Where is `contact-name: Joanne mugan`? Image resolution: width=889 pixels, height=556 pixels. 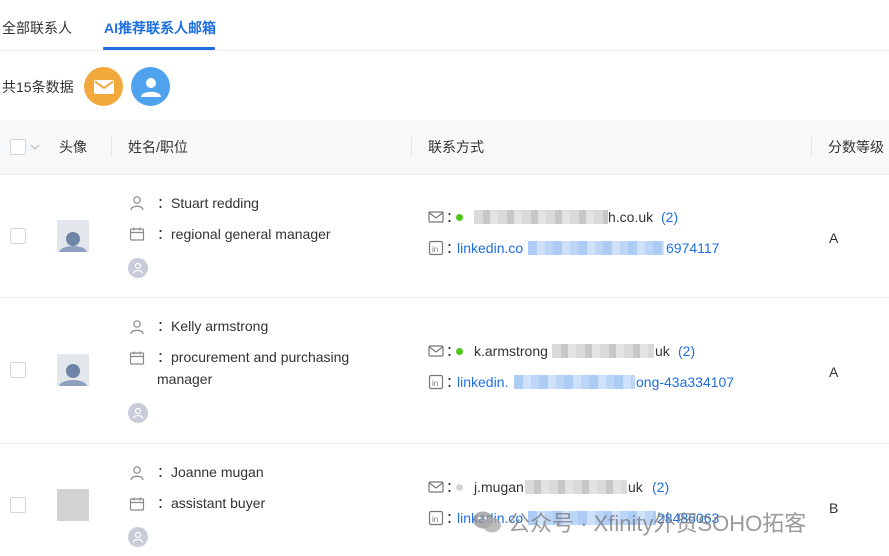 contact-name: Joanne mugan is located at coordinates (217, 472).